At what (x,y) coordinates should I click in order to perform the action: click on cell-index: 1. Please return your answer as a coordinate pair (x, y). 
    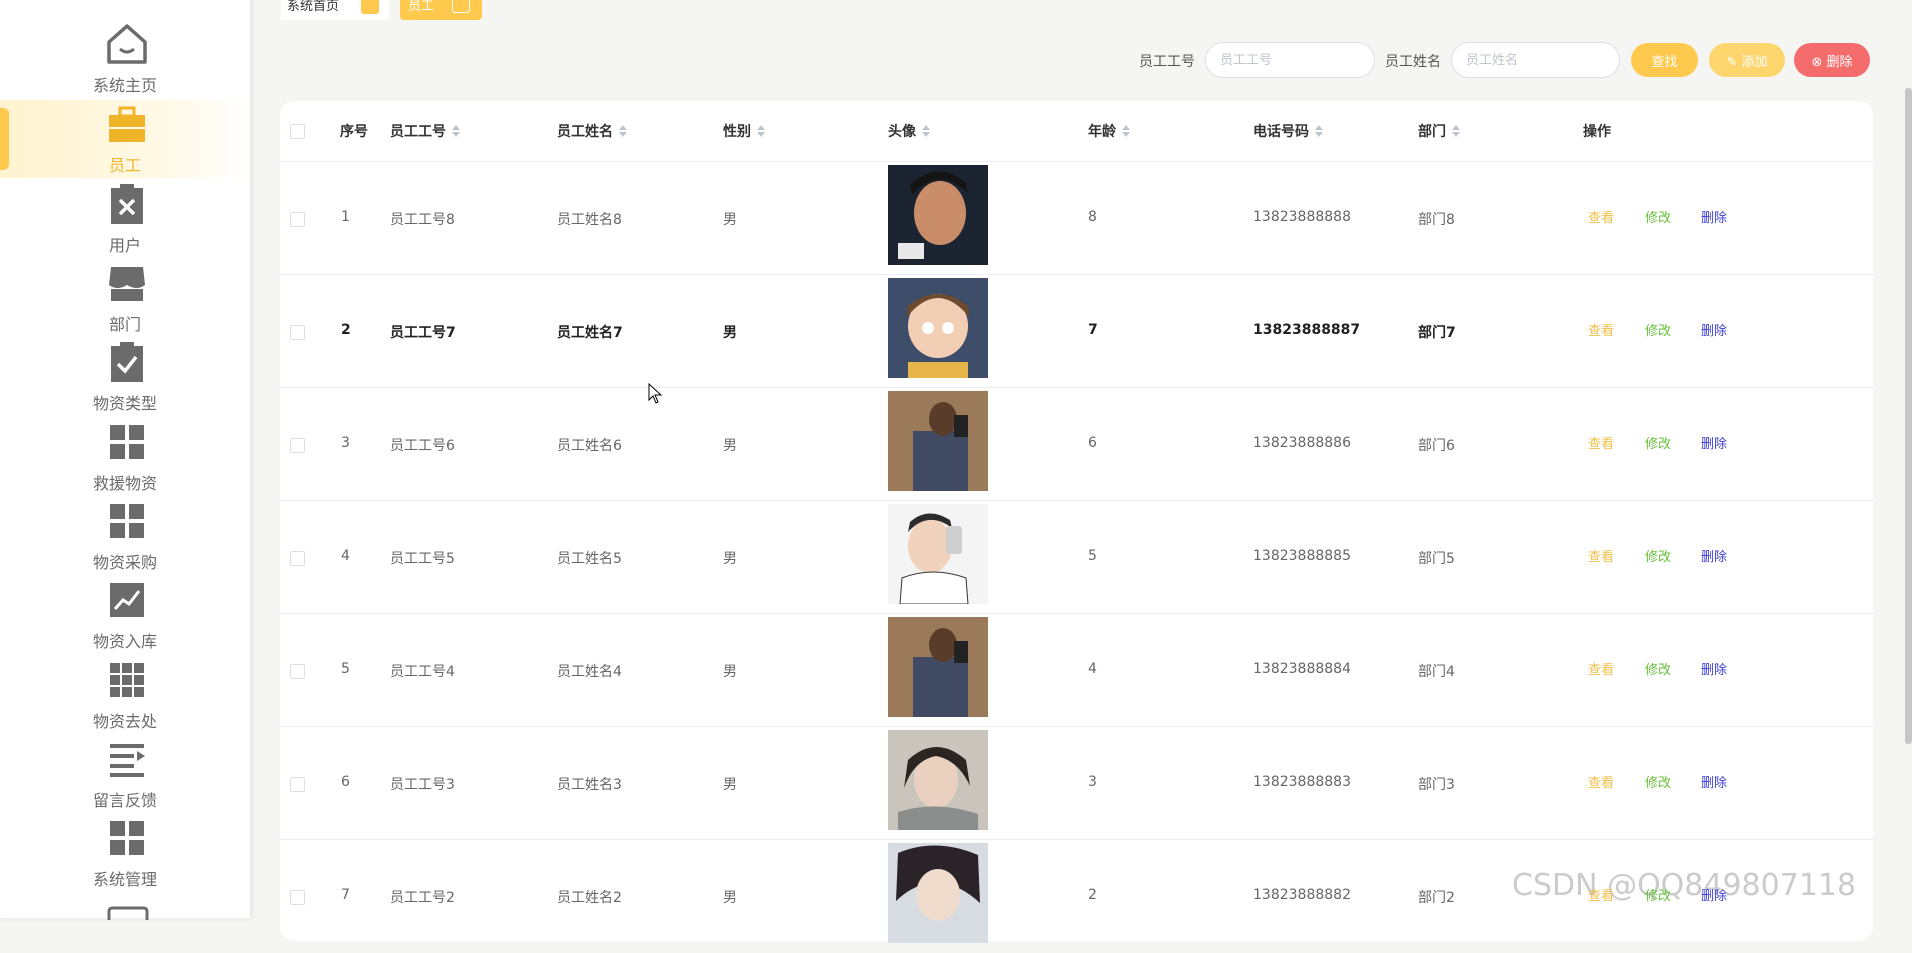
    Looking at the image, I should click on (345, 217).